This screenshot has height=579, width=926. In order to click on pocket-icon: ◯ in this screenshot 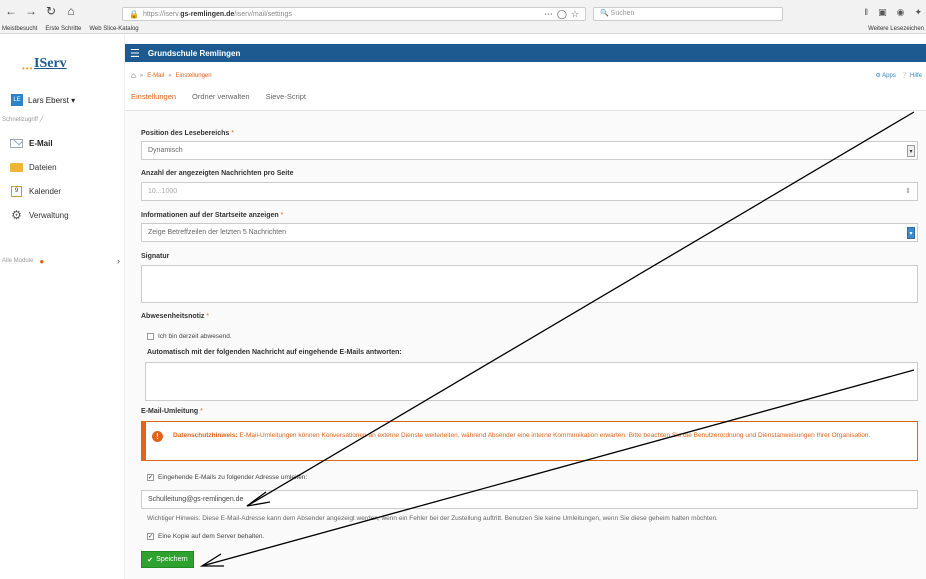, I will do `click(562, 14)`.